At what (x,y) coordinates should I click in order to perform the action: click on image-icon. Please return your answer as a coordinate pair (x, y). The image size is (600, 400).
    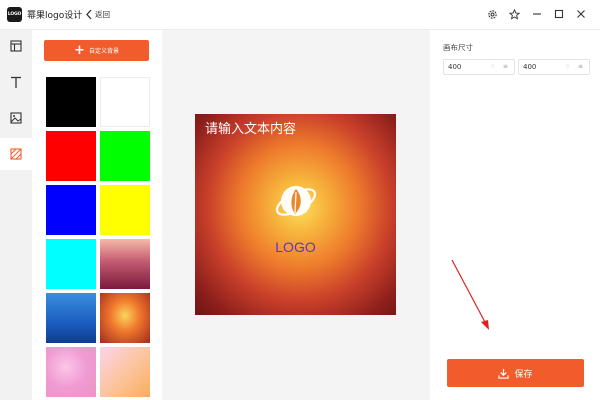
    Looking at the image, I should click on (16, 118).